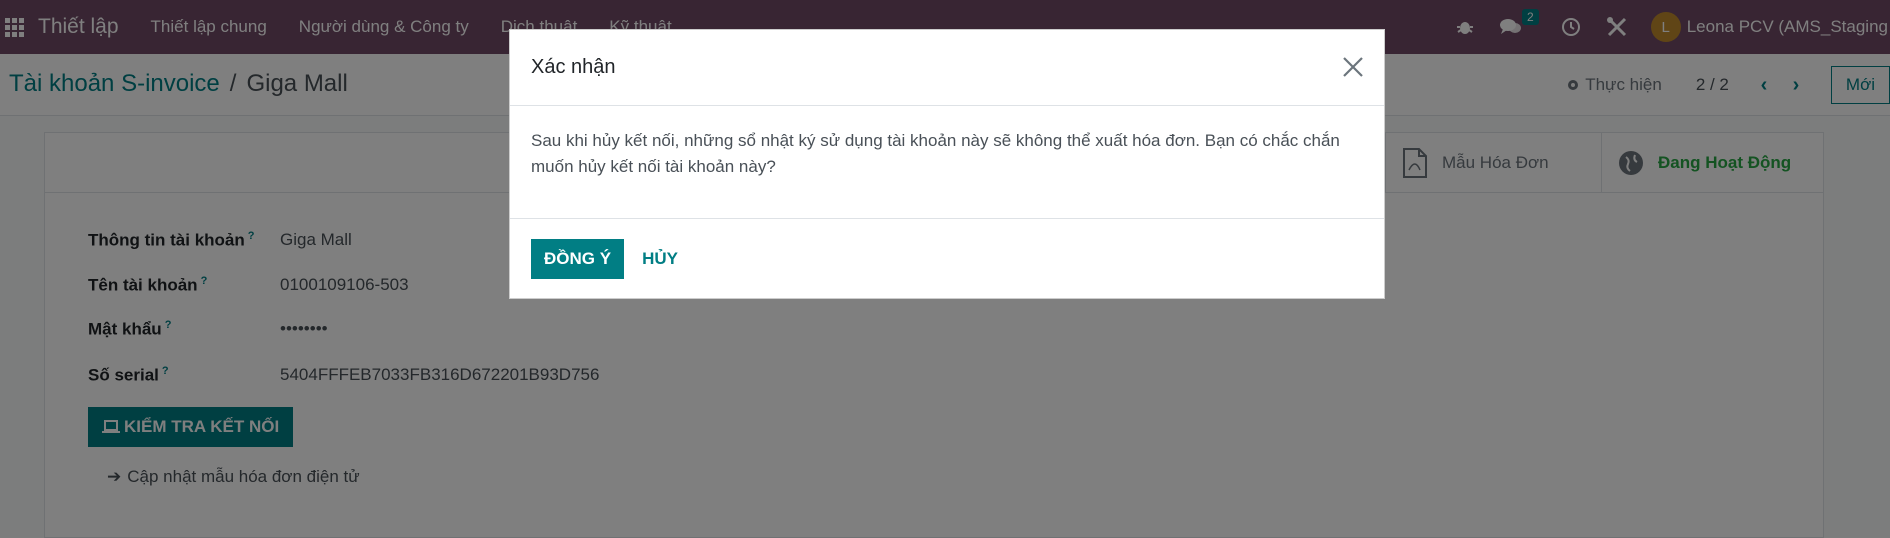  What do you see at coordinates (578, 259) in the screenshot?
I see `confirm-button: ĐỒNG Ý` at bounding box center [578, 259].